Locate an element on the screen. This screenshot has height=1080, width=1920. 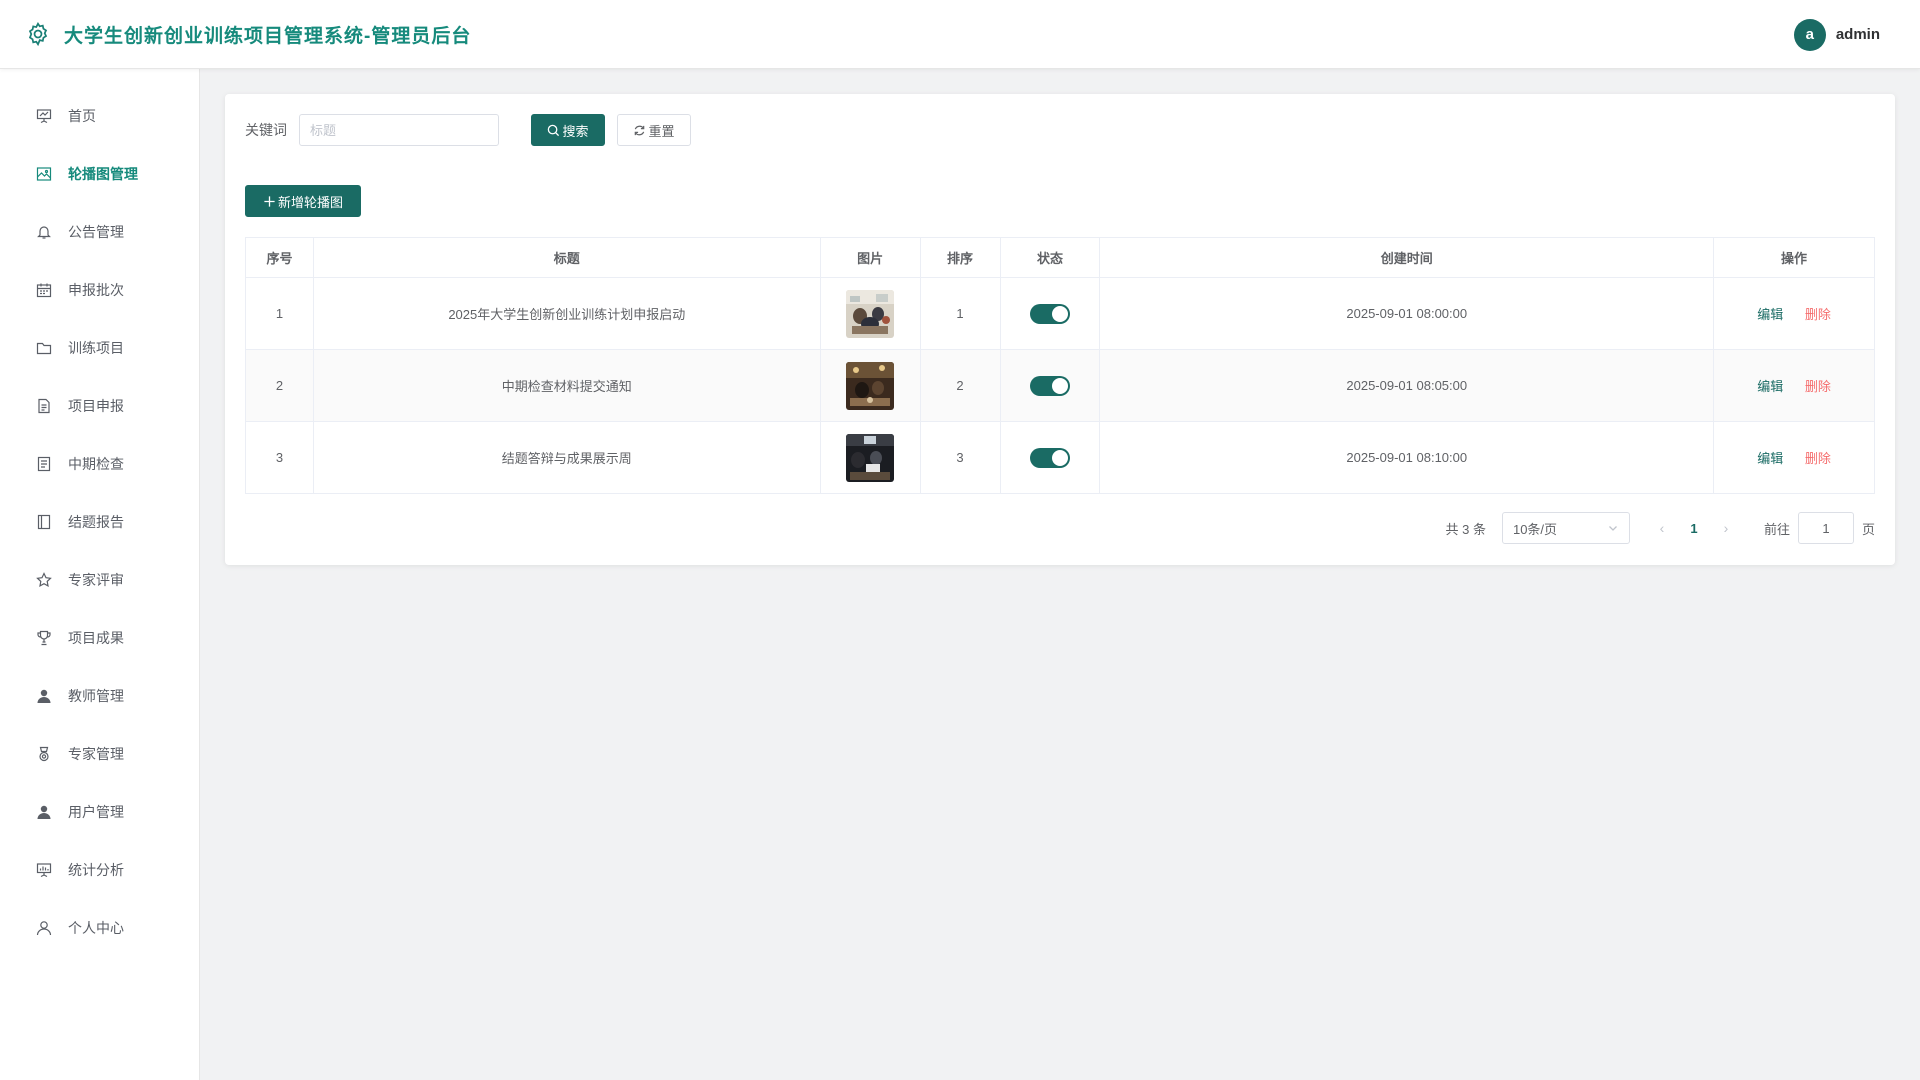
cell-sort: 1 is located at coordinates (960, 313).